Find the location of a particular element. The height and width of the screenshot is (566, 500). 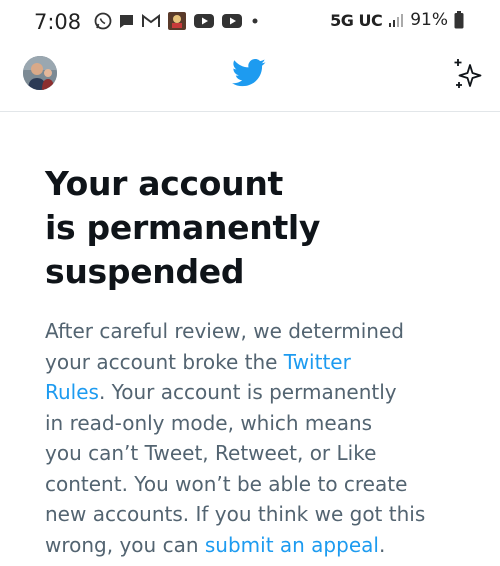

body-line: in read-only mode, which means is located at coordinates (209, 422).